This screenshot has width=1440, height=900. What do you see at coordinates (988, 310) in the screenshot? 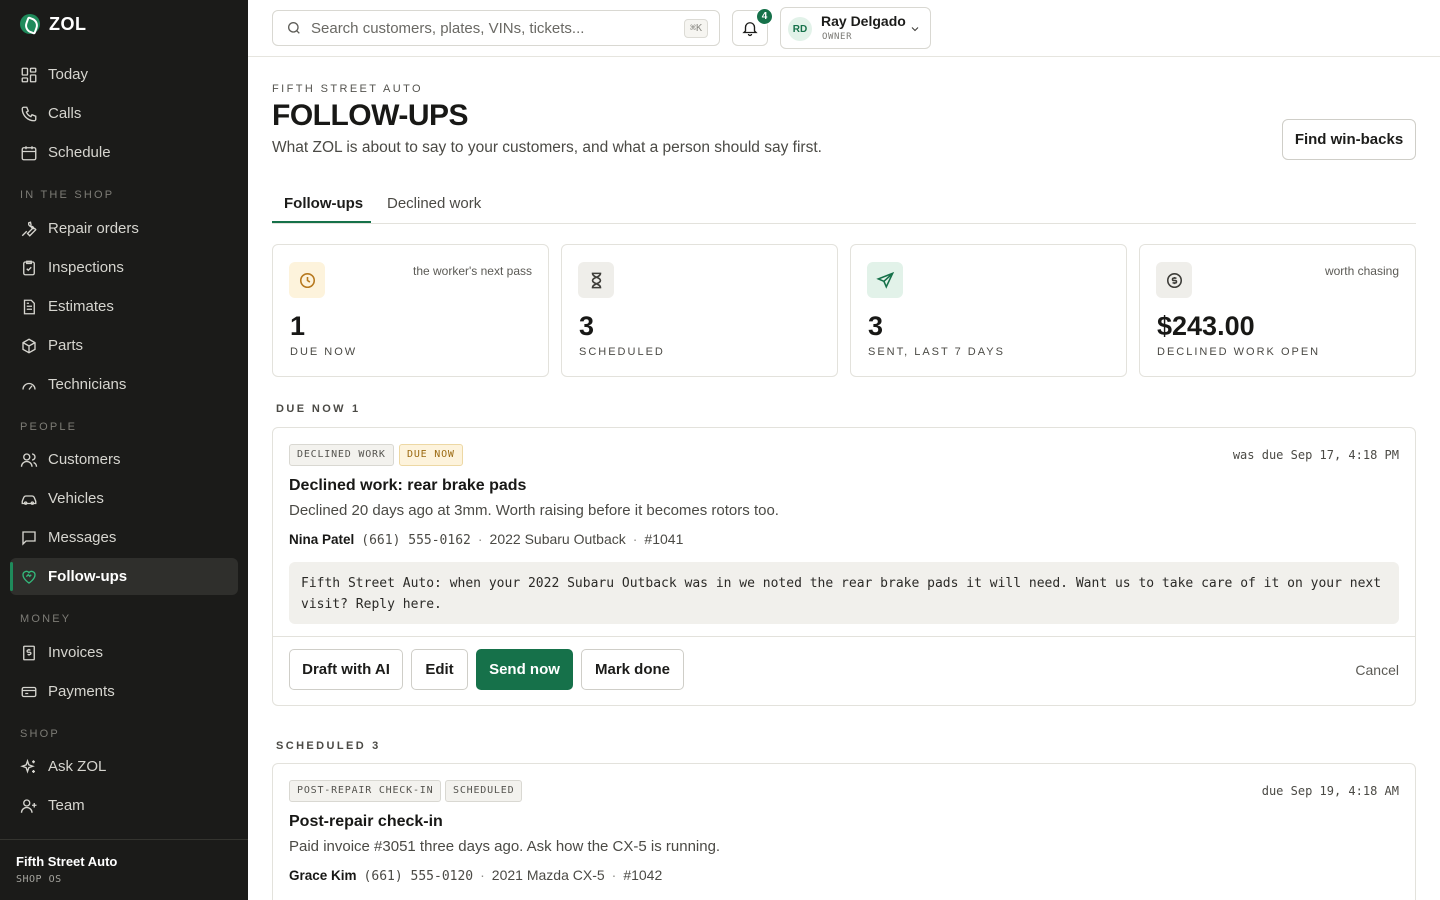
I see `stat-card-sent: 3 SENT, LAST 7 DAYS` at bounding box center [988, 310].